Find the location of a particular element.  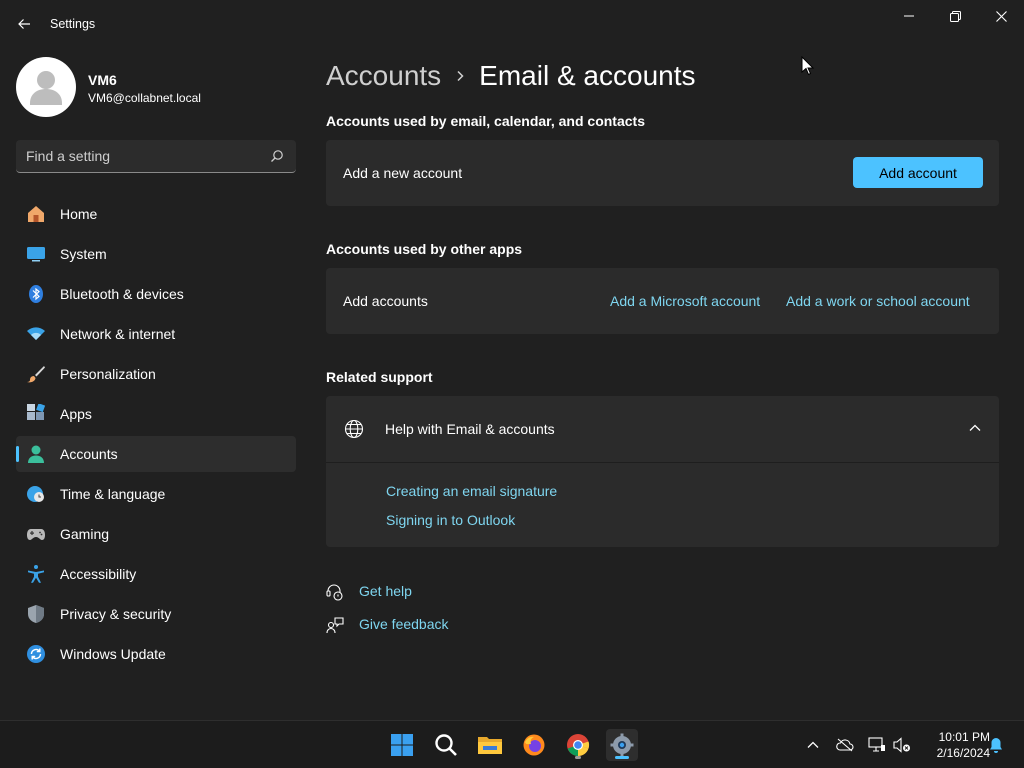

get-help-label: Get help is located at coordinates (385, 591).